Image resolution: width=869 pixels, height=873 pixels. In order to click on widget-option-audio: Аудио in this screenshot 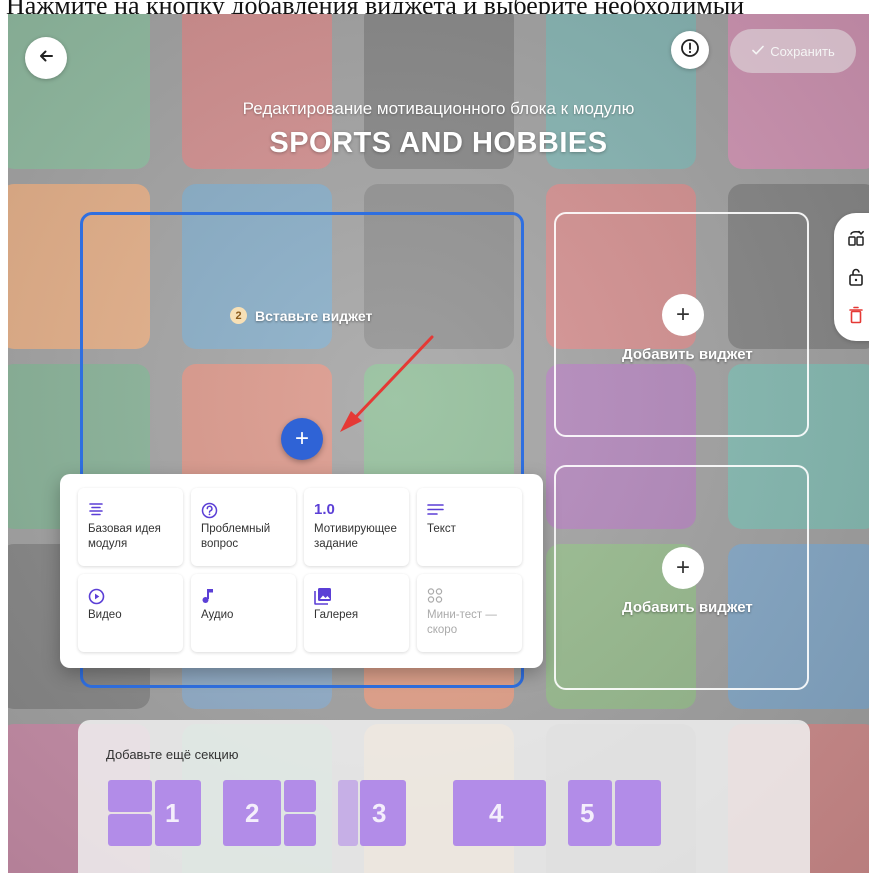, I will do `click(243, 613)`.